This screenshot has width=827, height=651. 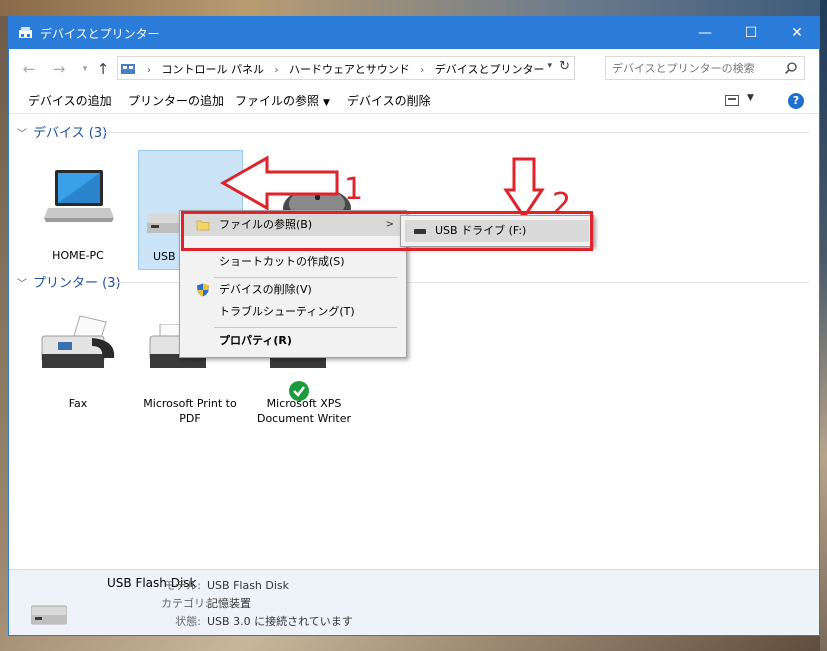 What do you see at coordinates (280, 621) in the screenshot?
I see `details-value: USB 3.0 に接続されています` at bounding box center [280, 621].